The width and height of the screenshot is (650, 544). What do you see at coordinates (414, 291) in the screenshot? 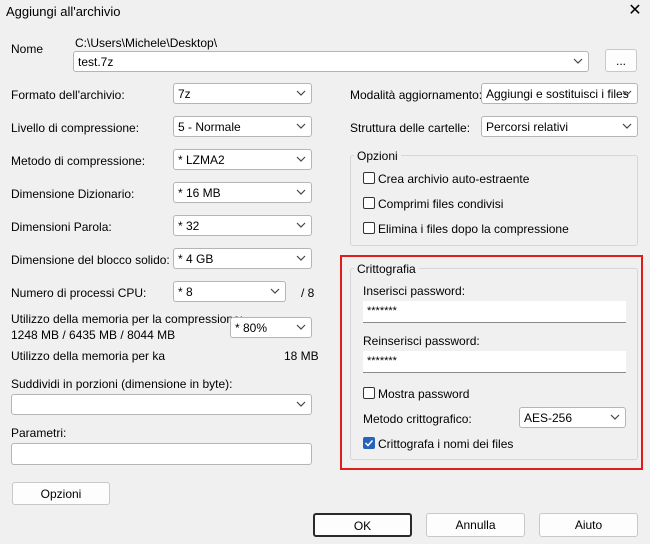
I see `password-label: Inserisci password:` at bounding box center [414, 291].